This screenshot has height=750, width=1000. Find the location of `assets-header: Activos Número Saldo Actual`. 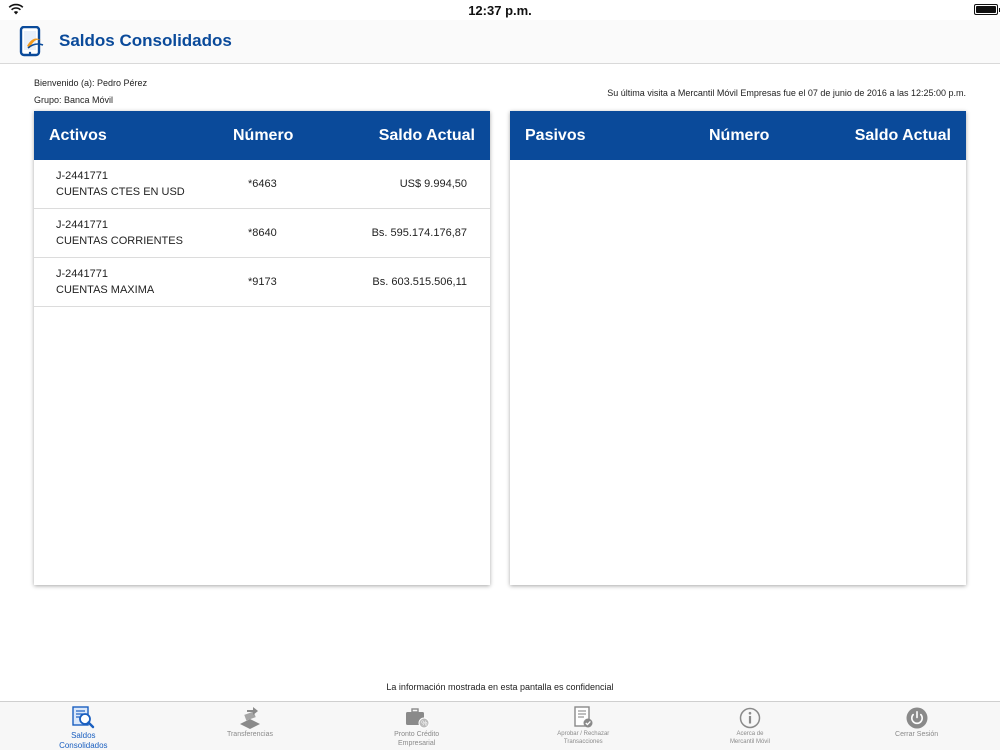

assets-header: Activos Número Saldo Actual is located at coordinates (262, 135).